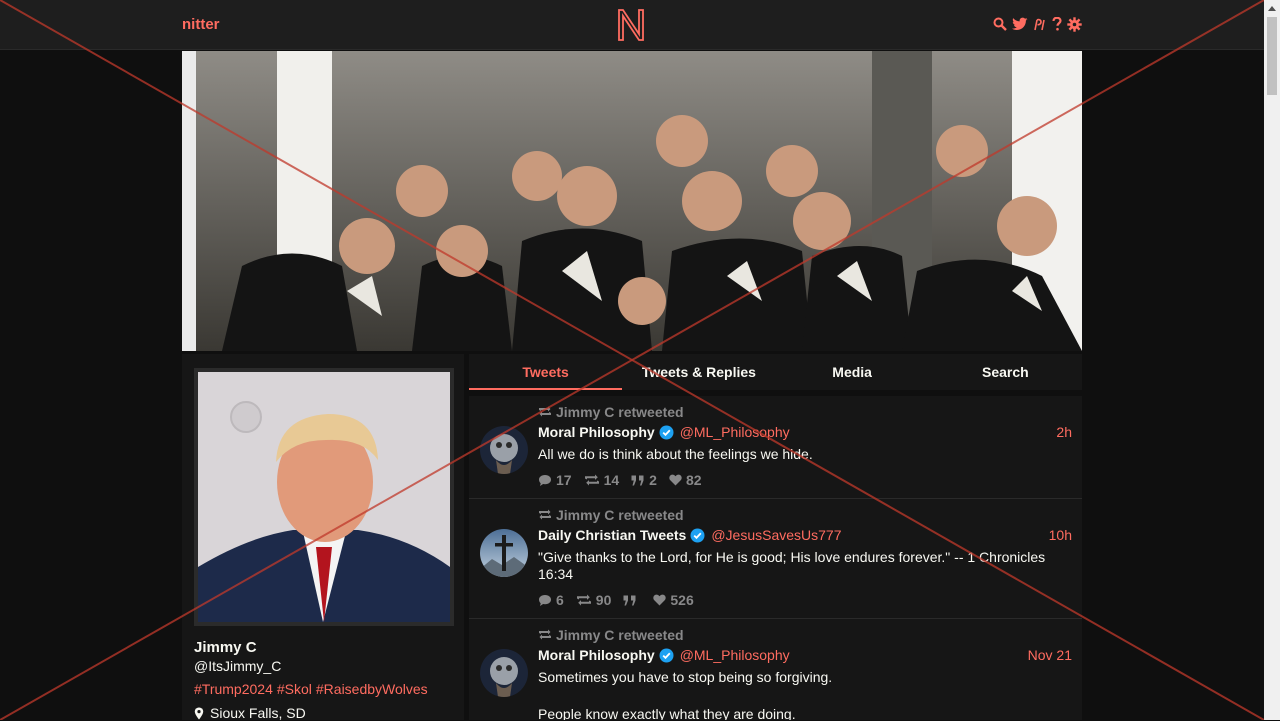 The height and width of the screenshot is (721, 1280). I want to click on tweet-header: Moral Philosophy @ML_Philosophy Nov 21, so click(805, 655).